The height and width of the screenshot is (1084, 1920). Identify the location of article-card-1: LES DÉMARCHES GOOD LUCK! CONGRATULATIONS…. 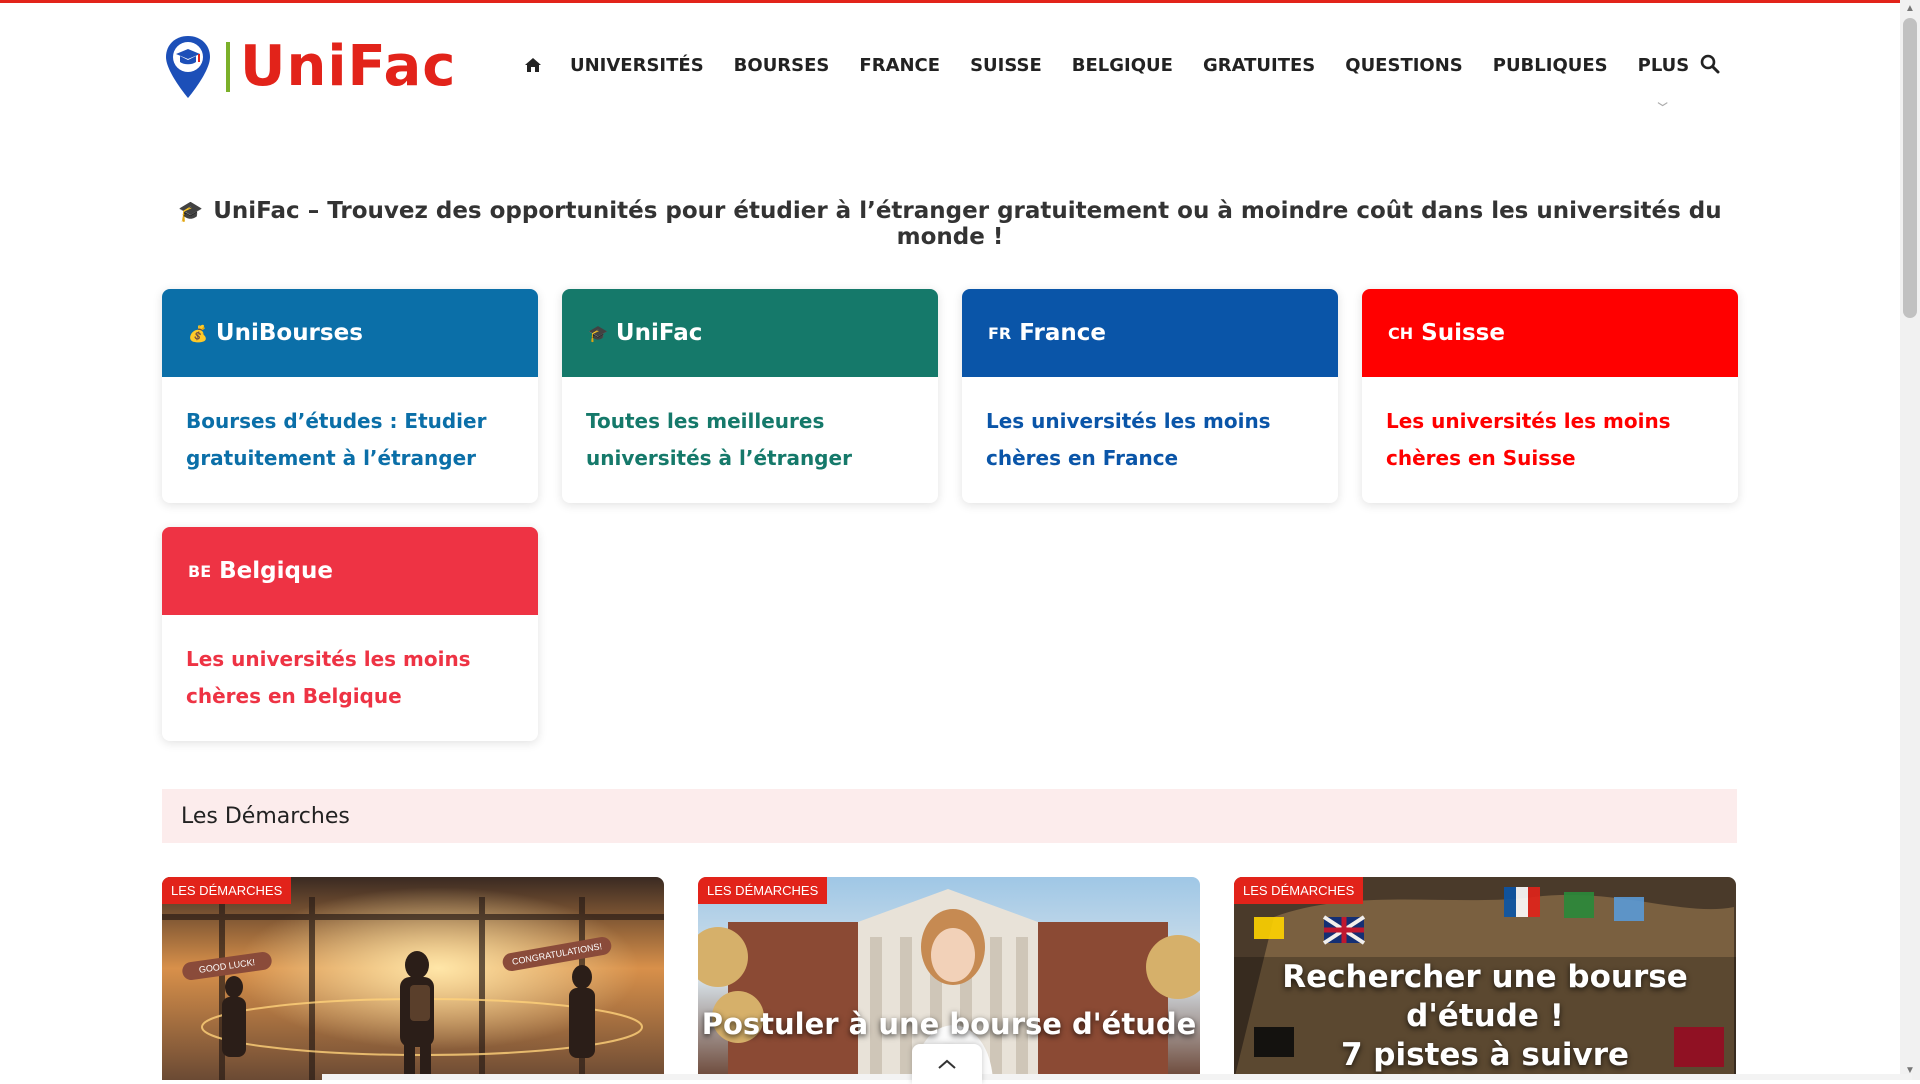
(413, 978).